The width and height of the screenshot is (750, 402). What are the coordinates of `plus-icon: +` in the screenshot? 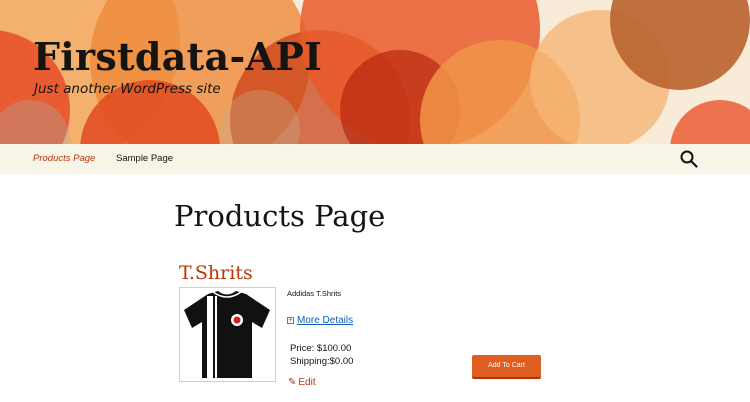 It's located at (290, 320).